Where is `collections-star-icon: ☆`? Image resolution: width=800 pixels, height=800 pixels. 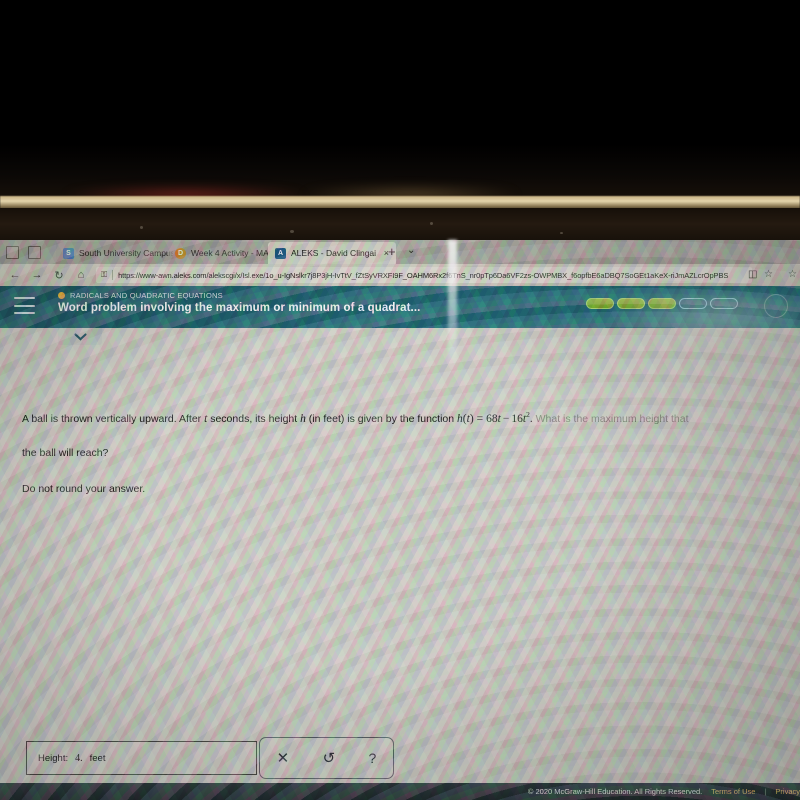
collections-star-icon: ☆ is located at coordinates (792, 274).